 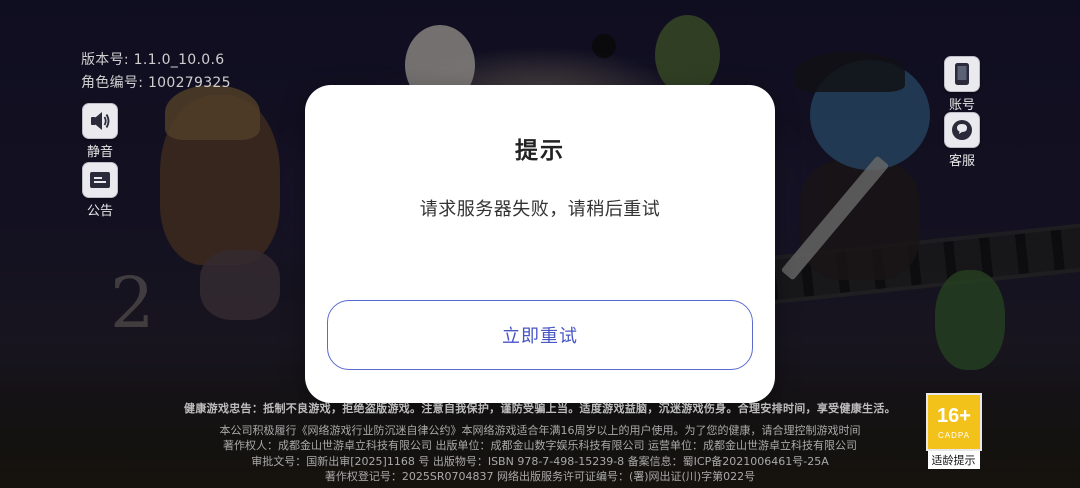 I want to click on speaker-icon, so click(x=100, y=121).